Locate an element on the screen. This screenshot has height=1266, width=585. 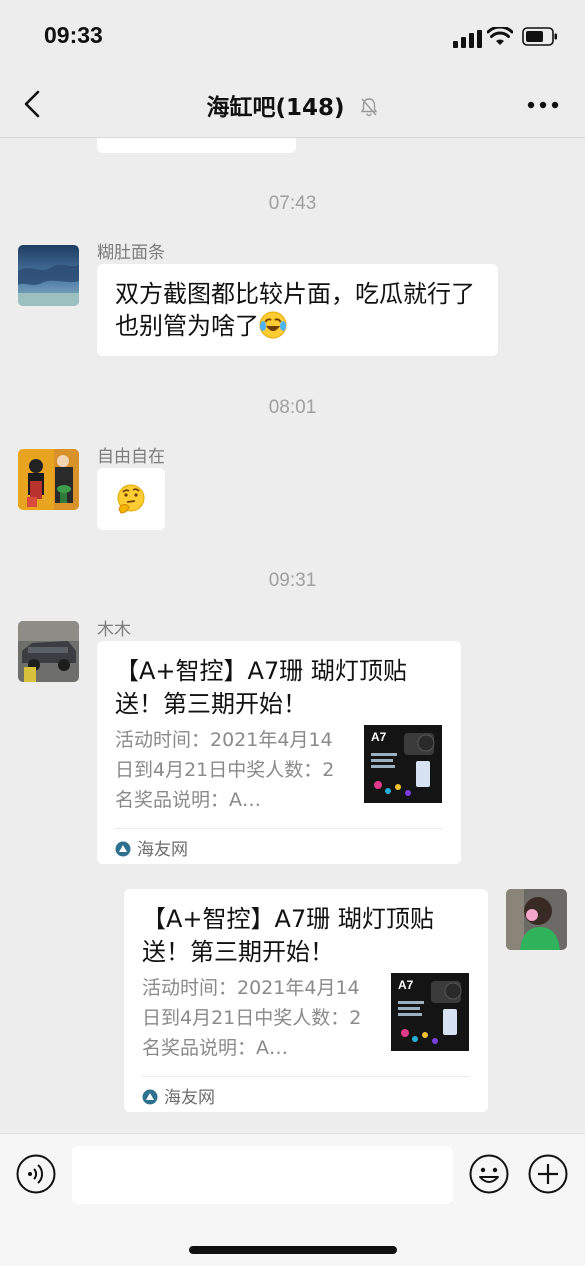
battery-icon is located at coordinates (539, 36).